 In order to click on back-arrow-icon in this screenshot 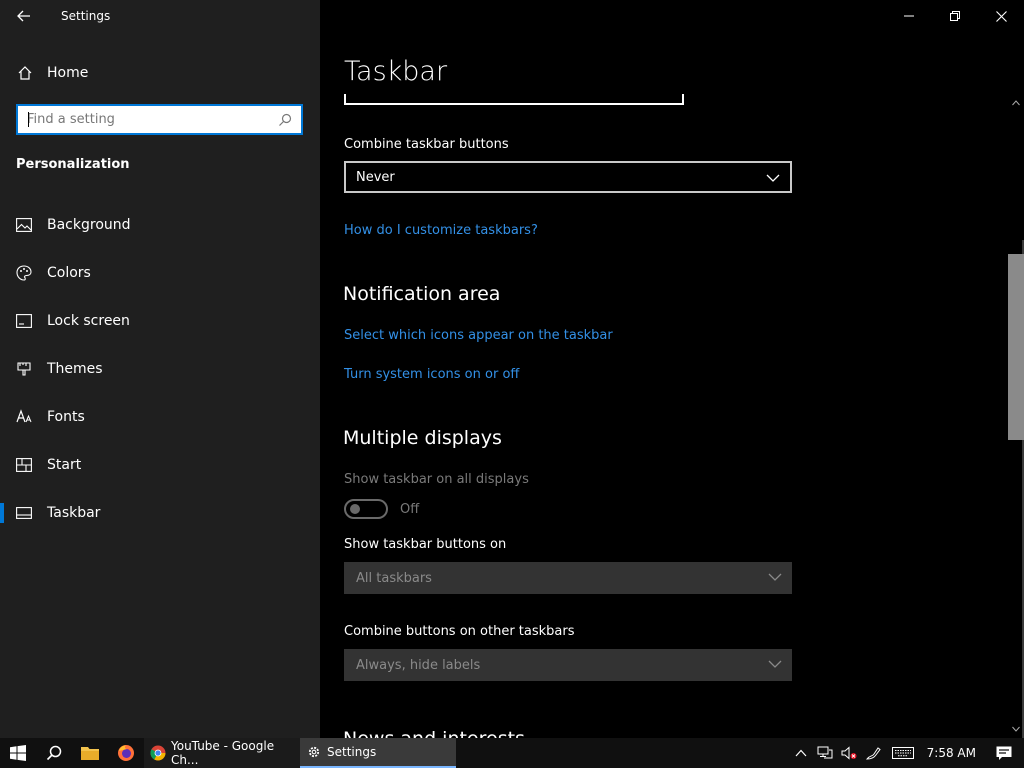, I will do `click(23, 16)`.